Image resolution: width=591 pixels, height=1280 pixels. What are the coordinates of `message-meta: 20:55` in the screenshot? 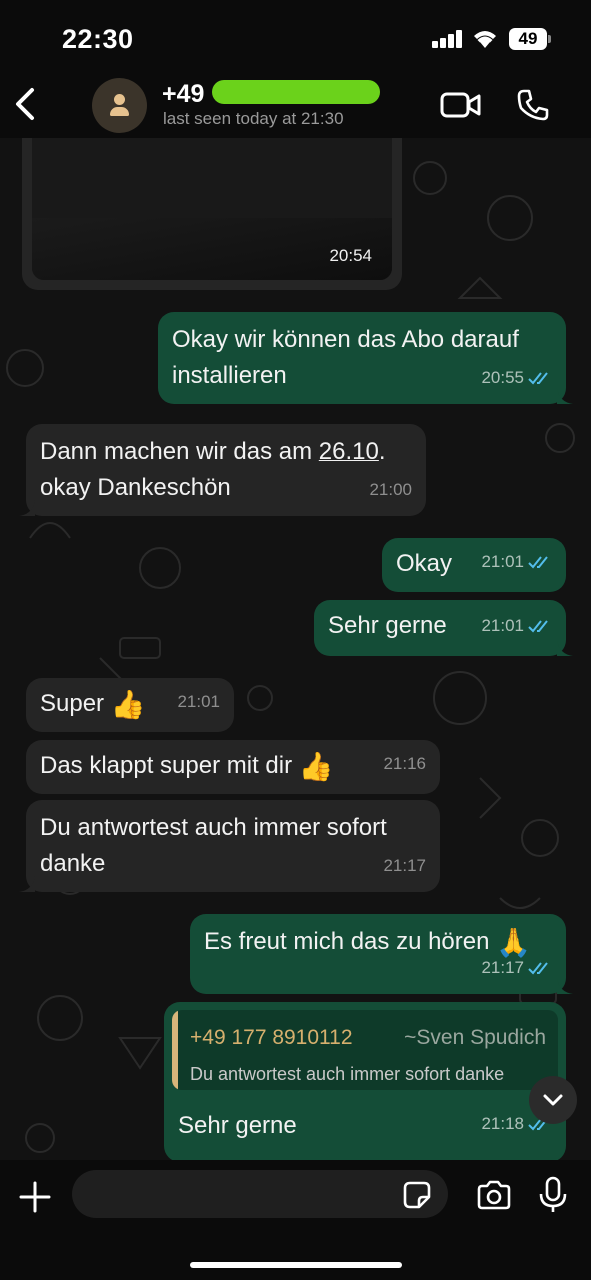 It's located at (516, 378).